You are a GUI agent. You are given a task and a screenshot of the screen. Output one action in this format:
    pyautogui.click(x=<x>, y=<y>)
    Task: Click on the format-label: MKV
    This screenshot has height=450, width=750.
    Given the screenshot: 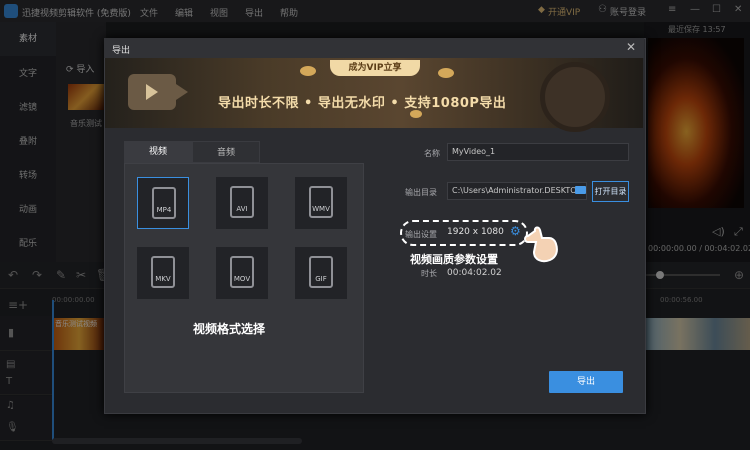 What is the action you would take?
    pyautogui.click(x=163, y=279)
    